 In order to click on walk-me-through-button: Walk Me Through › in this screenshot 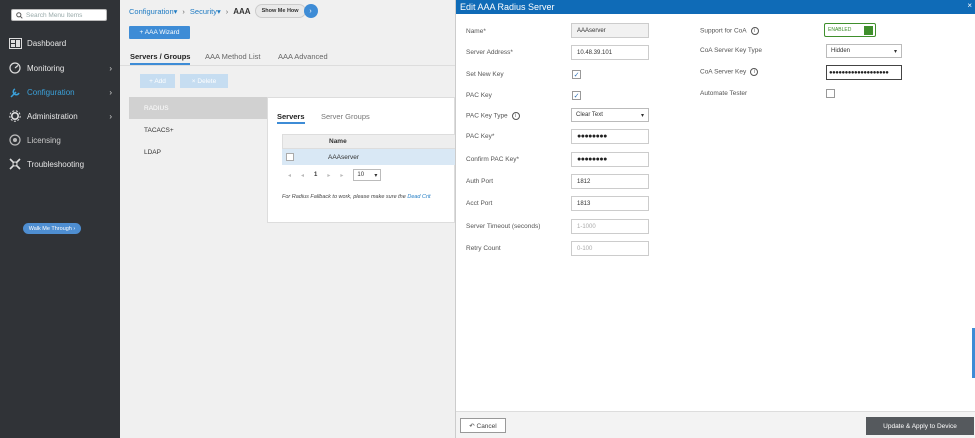, I will do `click(52, 228)`.